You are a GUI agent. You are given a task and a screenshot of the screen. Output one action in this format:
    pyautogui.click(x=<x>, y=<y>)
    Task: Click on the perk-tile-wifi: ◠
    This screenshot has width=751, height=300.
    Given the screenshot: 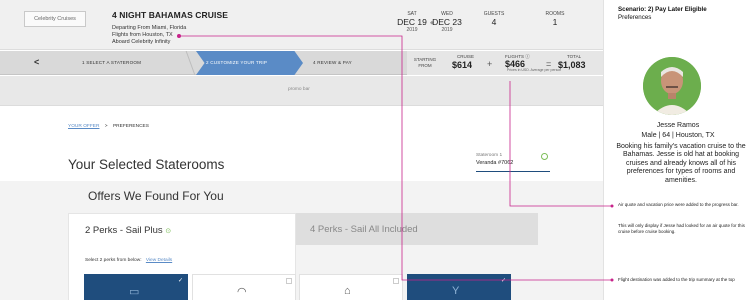 What is the action you would take?
    pyautogui.click(x=244, y=287)
    